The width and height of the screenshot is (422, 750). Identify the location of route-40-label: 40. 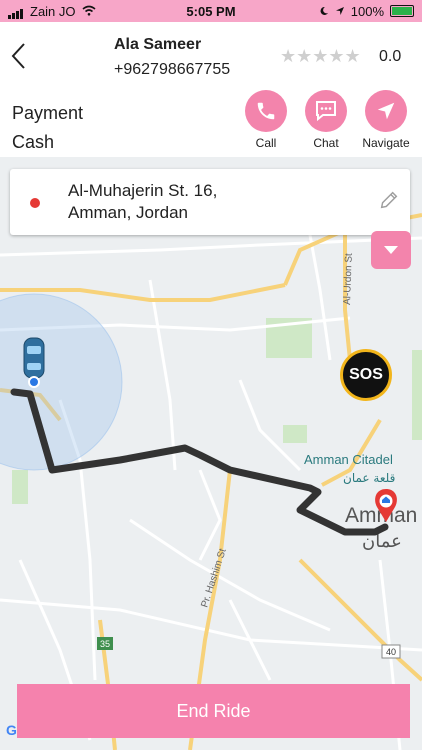
(391, 652).